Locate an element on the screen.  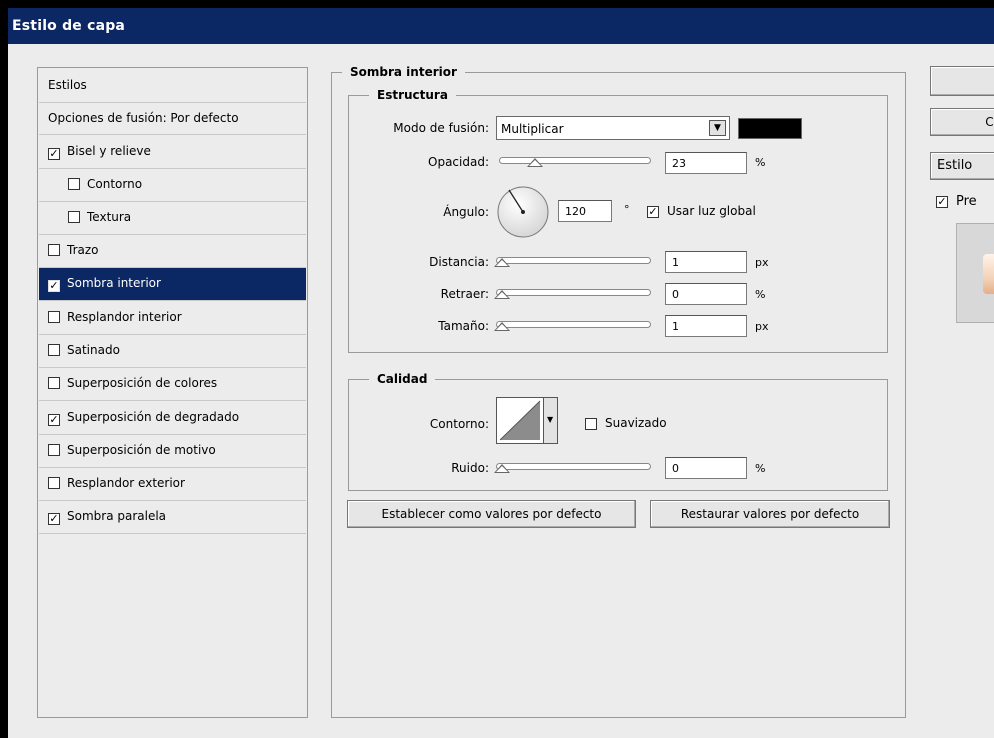
cancel-button: Ca is located at coordinates (962, 122).